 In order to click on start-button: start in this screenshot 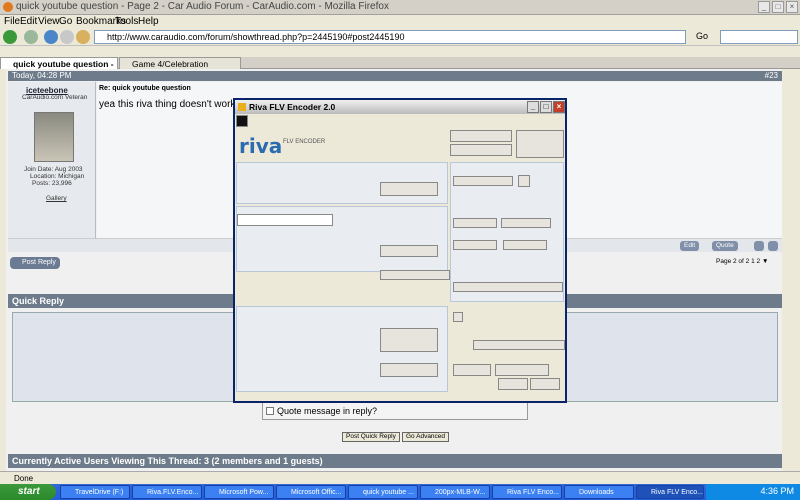, I will do `click(28, 492)`.